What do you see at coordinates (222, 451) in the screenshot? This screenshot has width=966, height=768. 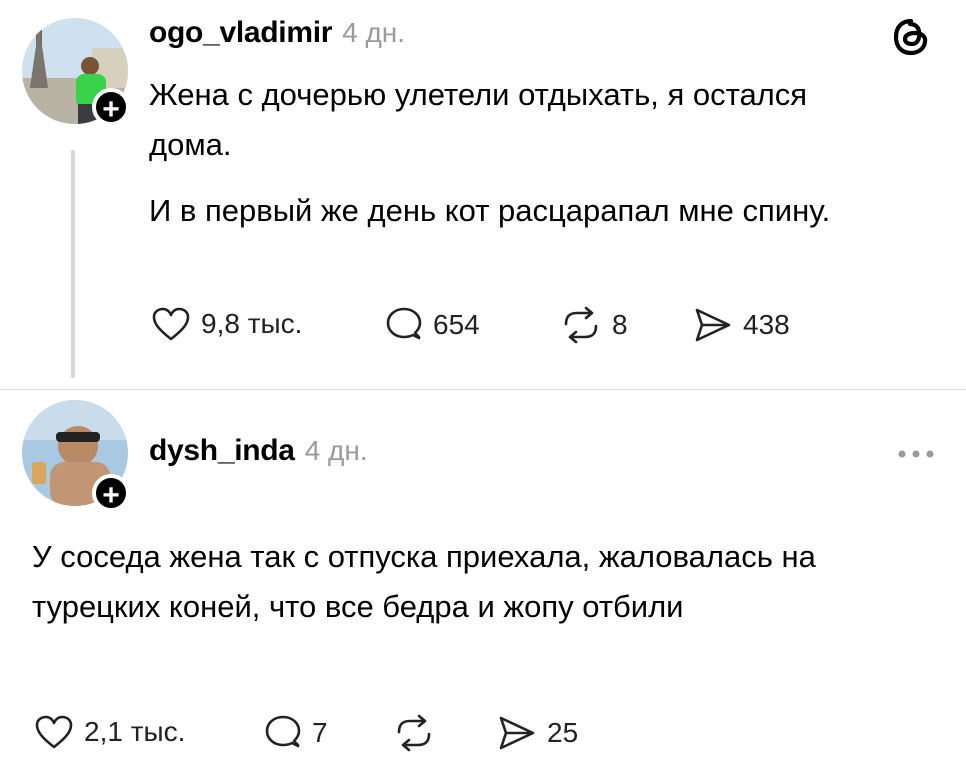 I see `username: dysh_inda` at bounding box center [222, 451].